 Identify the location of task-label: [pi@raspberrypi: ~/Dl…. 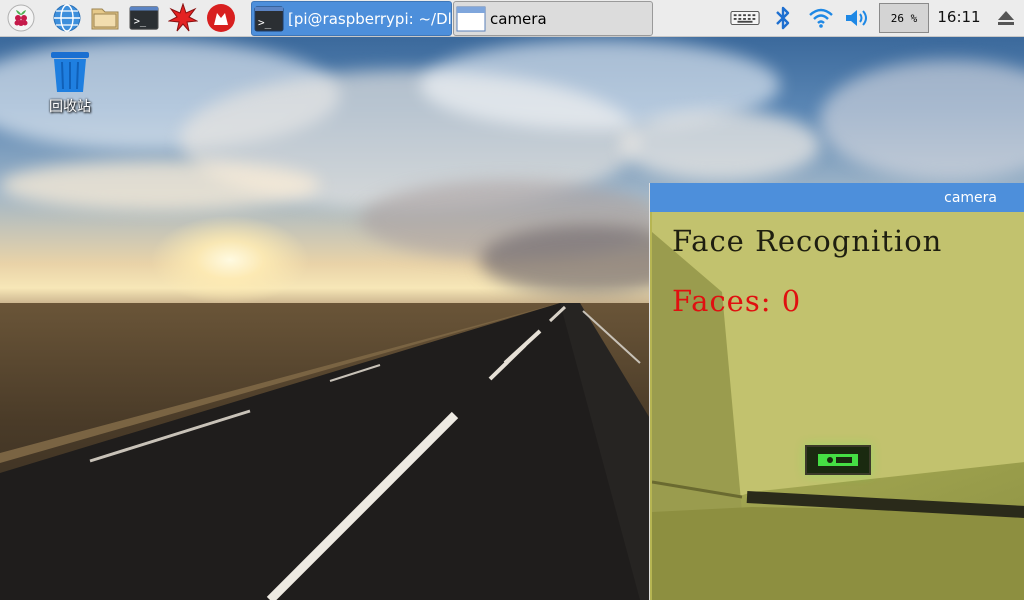
(370, 18).